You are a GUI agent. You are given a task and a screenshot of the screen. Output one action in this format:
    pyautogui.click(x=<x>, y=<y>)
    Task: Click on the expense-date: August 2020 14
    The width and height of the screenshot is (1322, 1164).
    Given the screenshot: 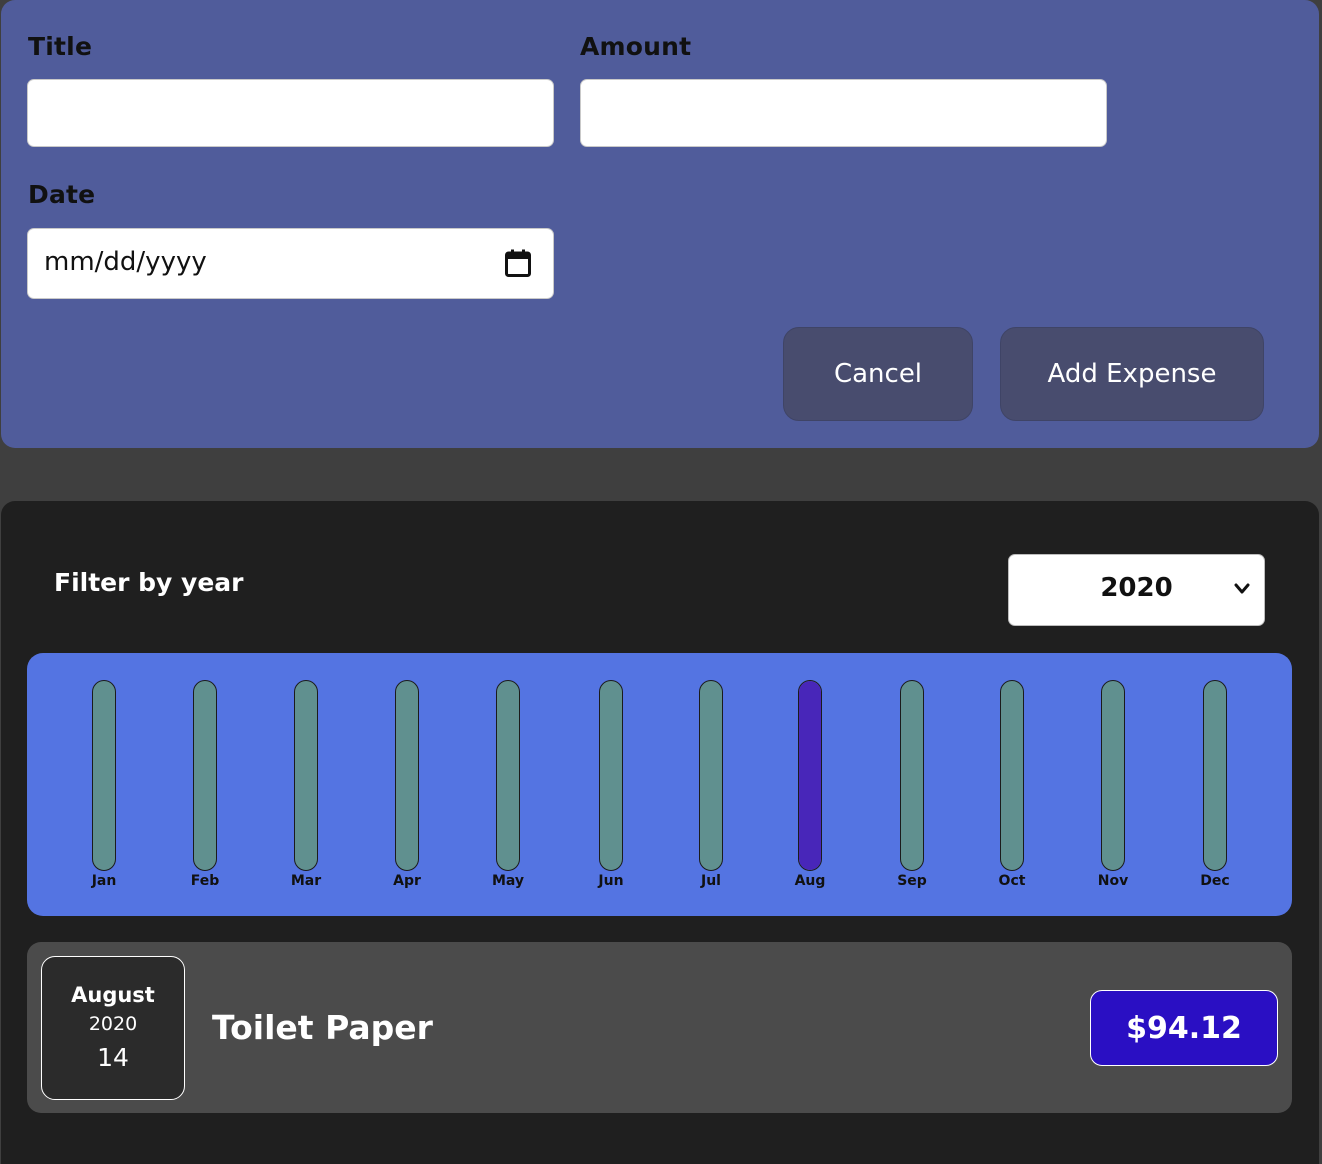 What is the action you would take?
    pyautogui.click(x=113, y=1028)
    